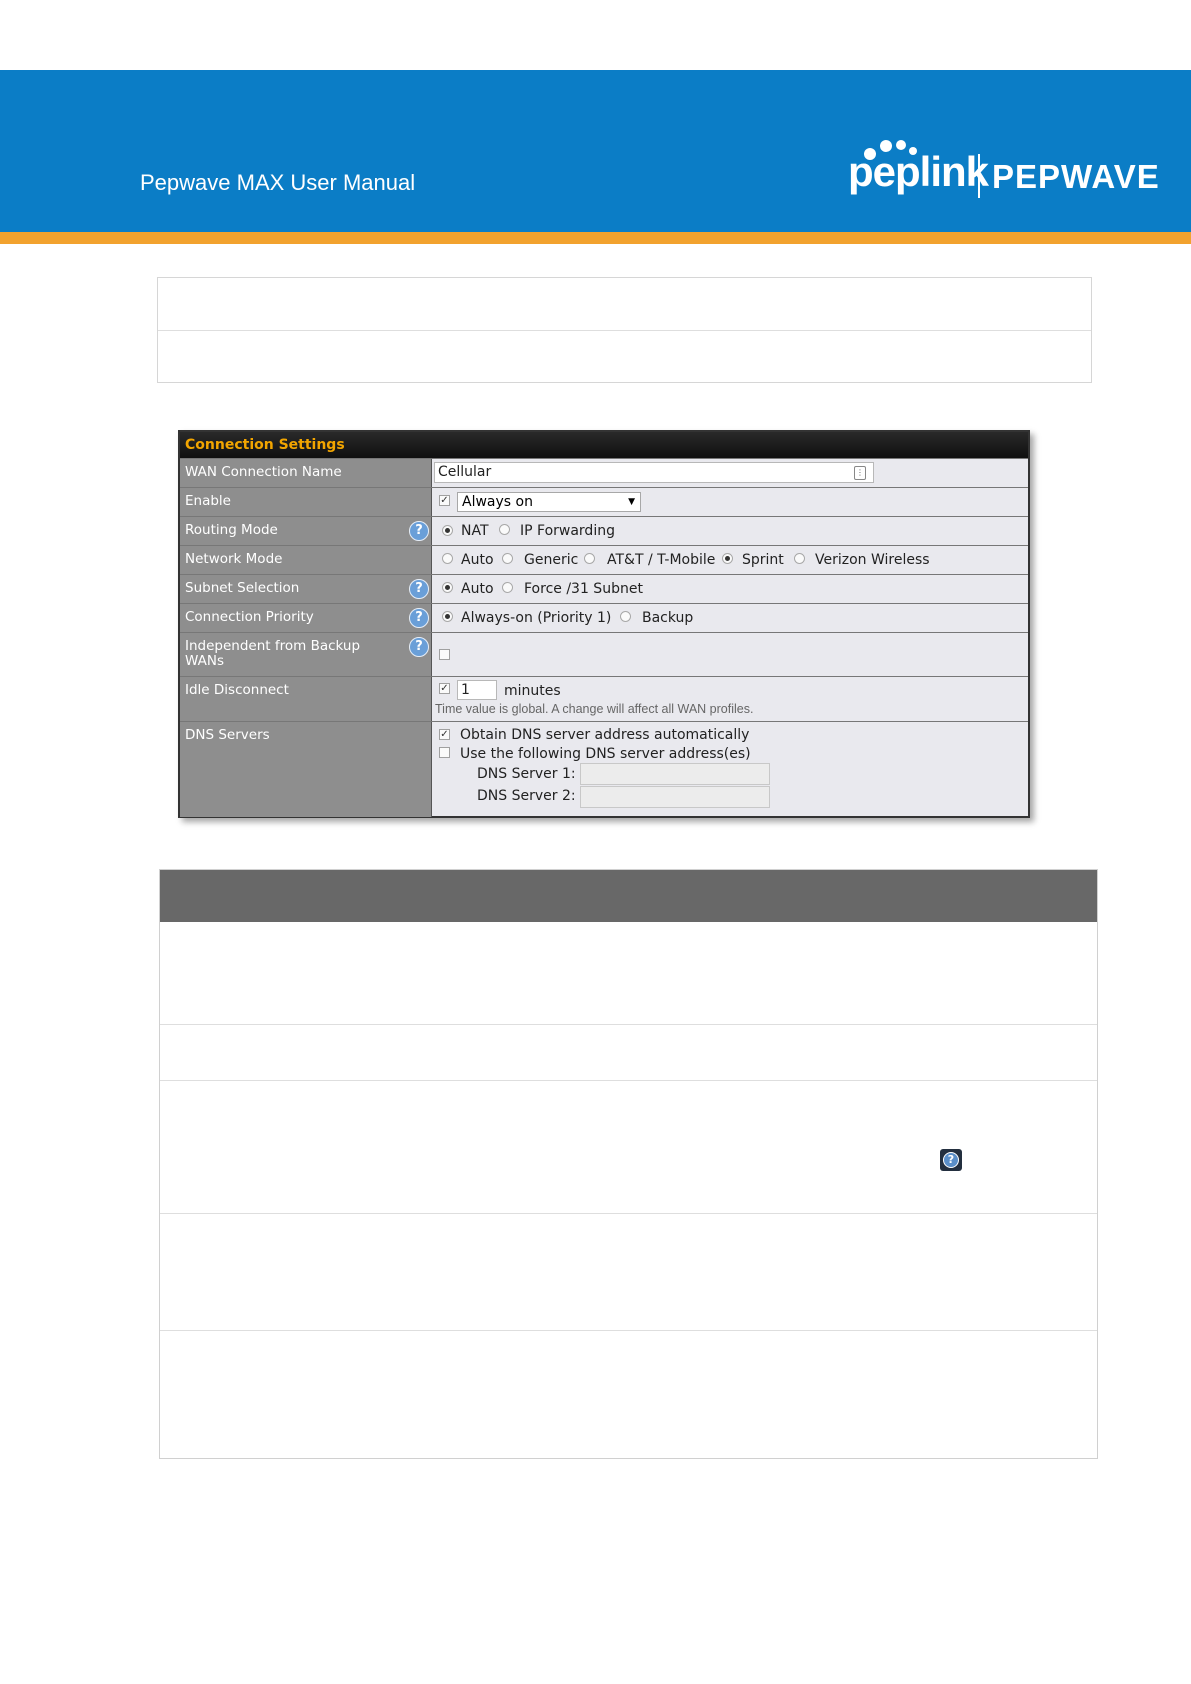 This screenshot has height=1684, width=1191. I want to click on network-mode-verizon-label: Verizon Wireless, so click(872, 560).